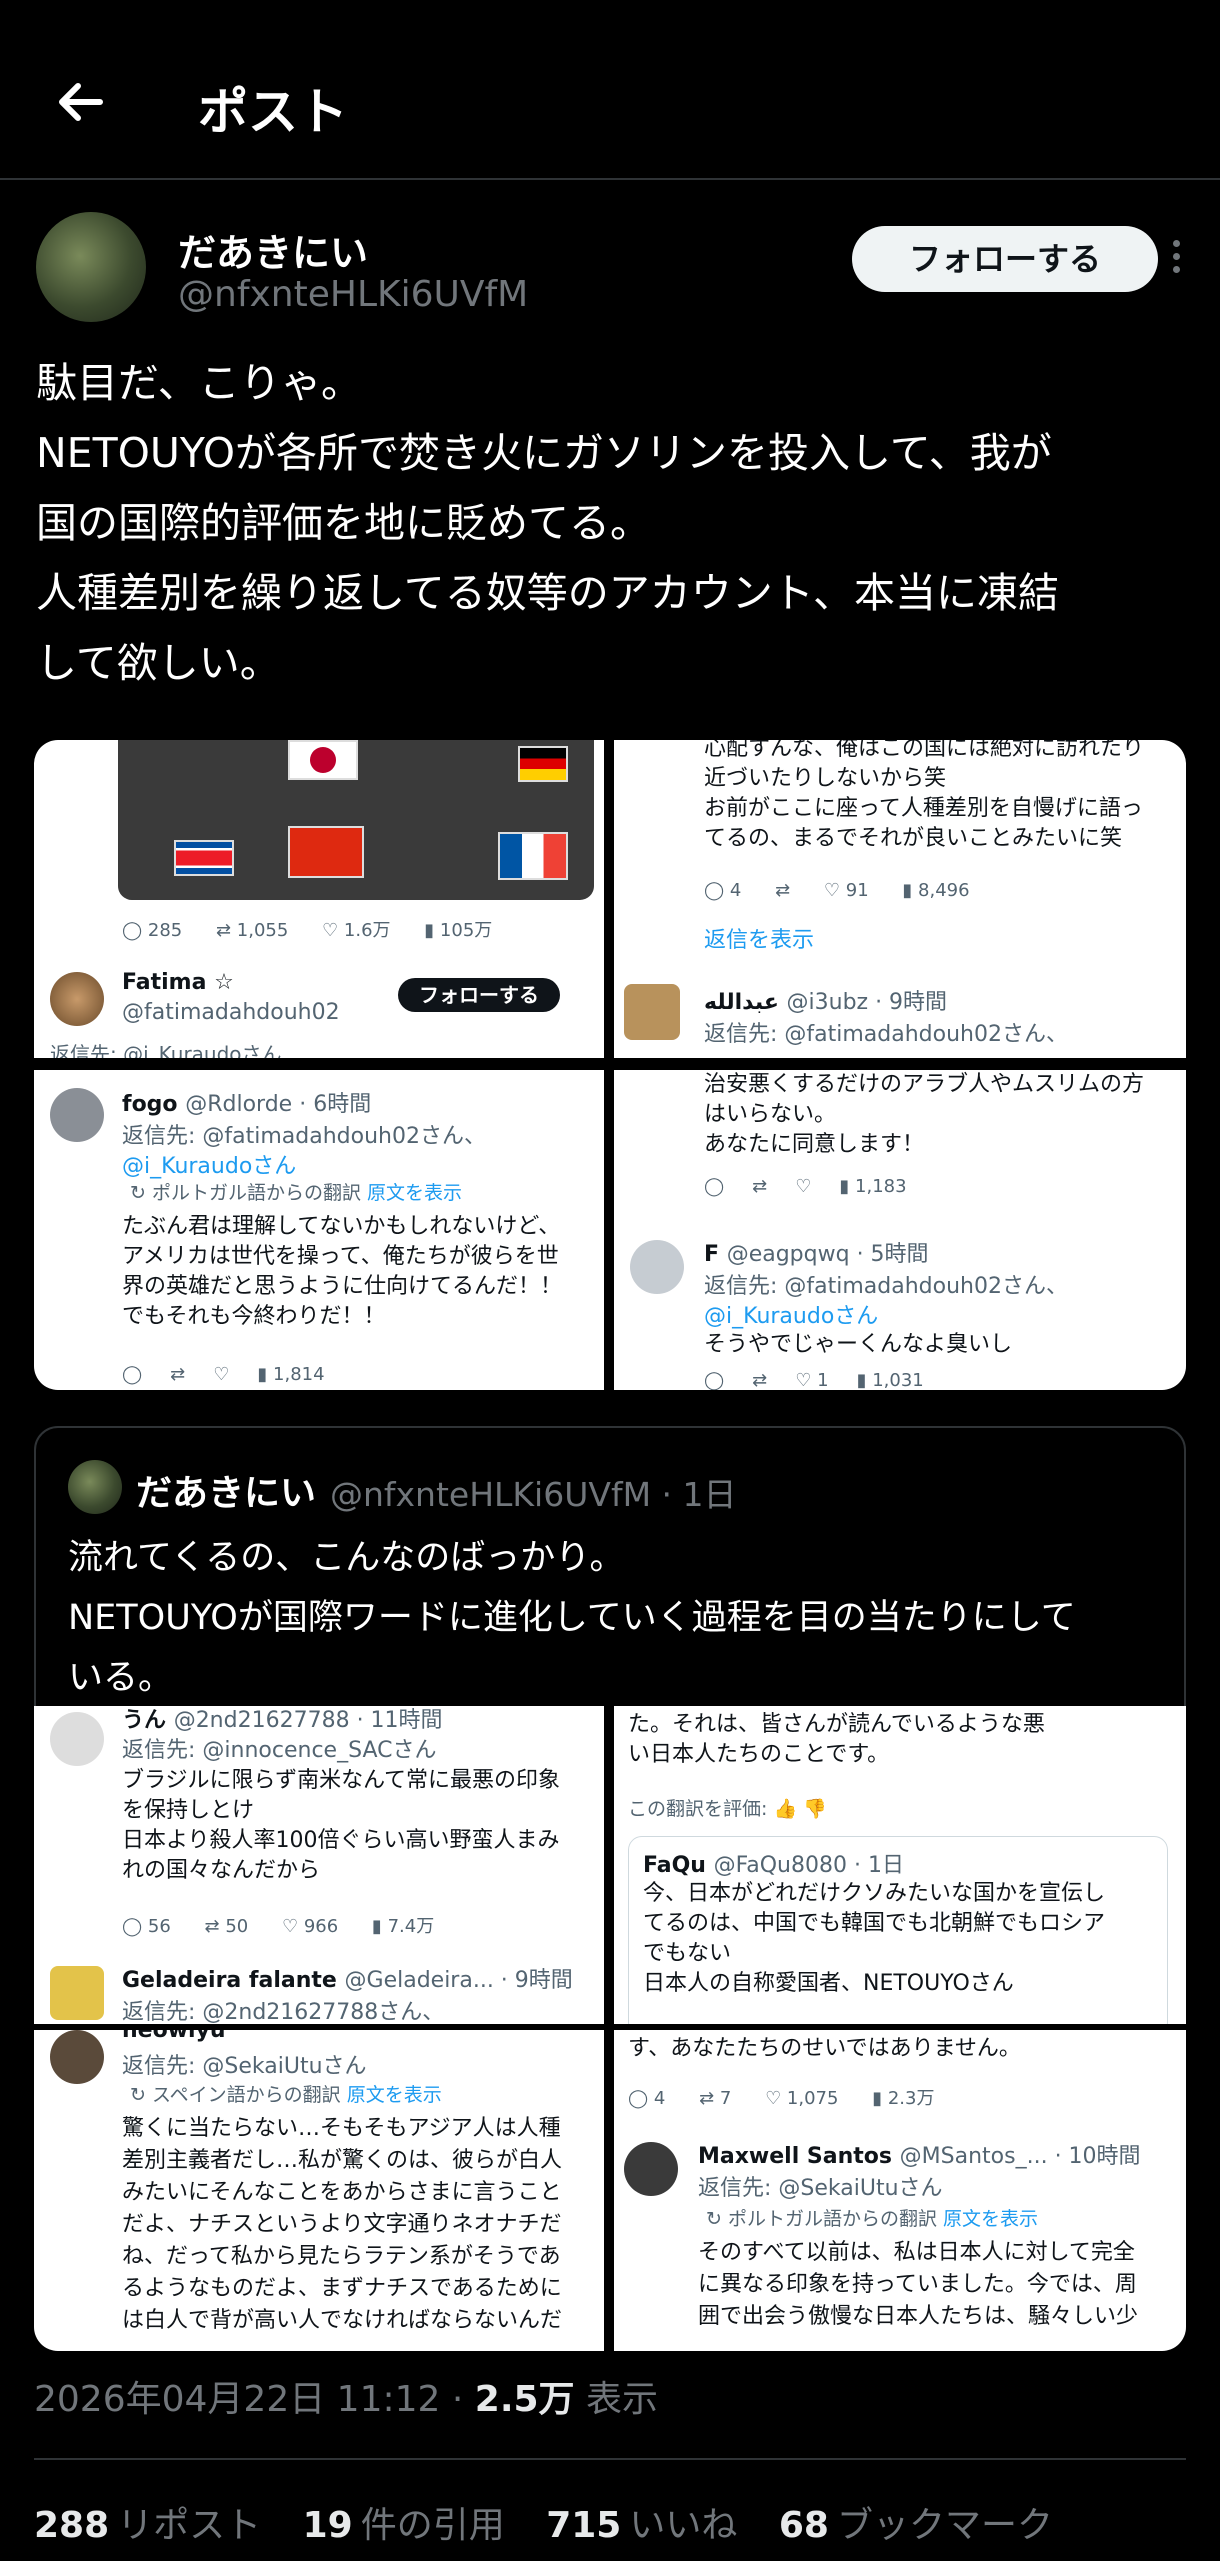 This screenshot has height=2561, width=1220. What do you see at coordinates (814, 1380) in the screenshot?
I see `tweet-actions: ◯ ⇄ ♡ 1 ▮ 1,031` at bounding box center [814, 1380].